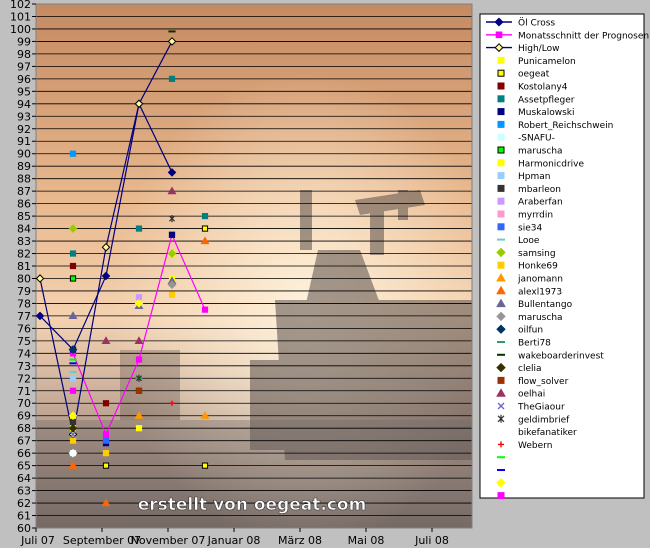 The width and height of the screenshot is (650, 548). I want to click on legend-label: Öl Cross, so click(536, 23).